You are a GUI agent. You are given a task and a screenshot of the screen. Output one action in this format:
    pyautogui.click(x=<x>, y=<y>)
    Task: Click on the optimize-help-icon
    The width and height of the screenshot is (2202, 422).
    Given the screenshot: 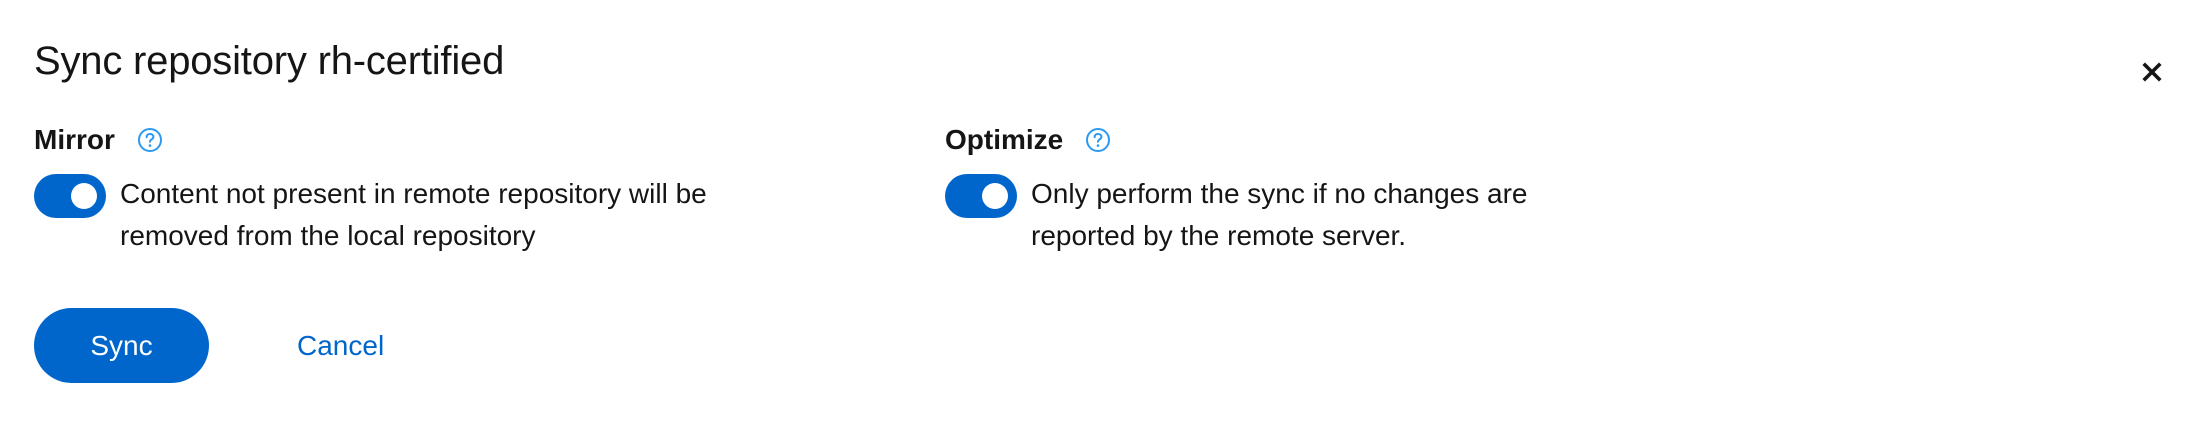 What is the action you would take?
    pyautogui.click(x=1098, y=140)
    